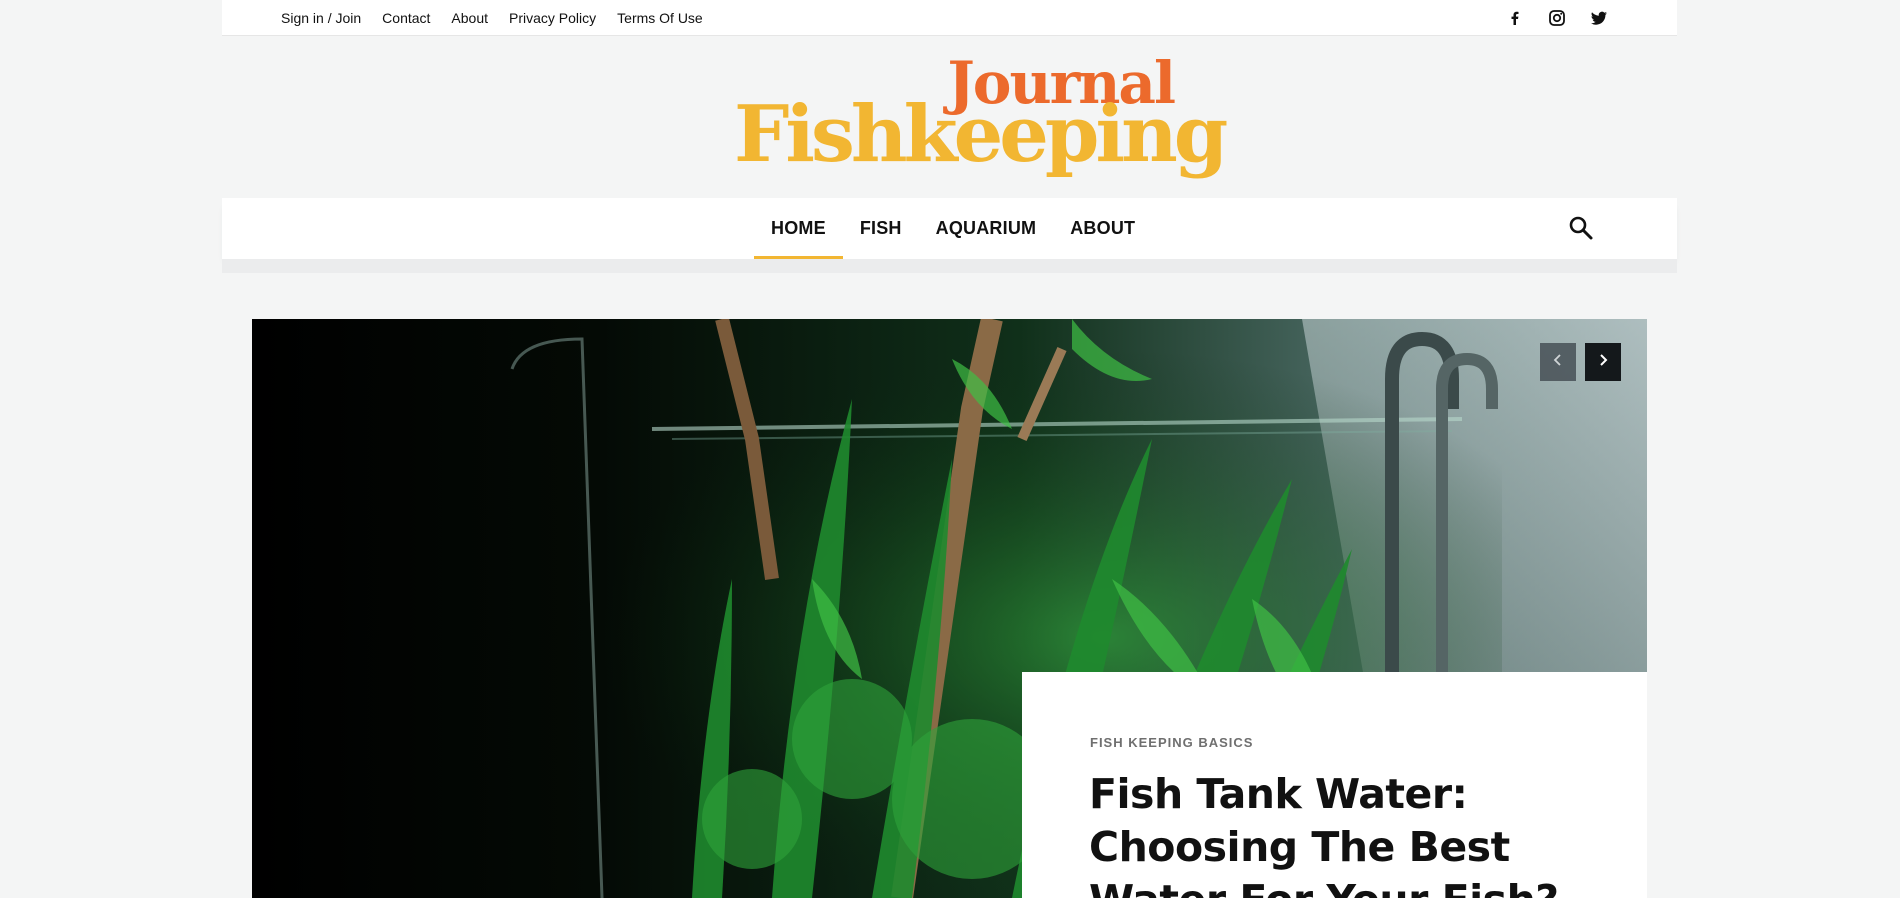  What do you see at coordinates (981, 134) in the screenshot?
I see `logo-fishkeeping-text: Fishkeeping` at bounding box center [981, 134].